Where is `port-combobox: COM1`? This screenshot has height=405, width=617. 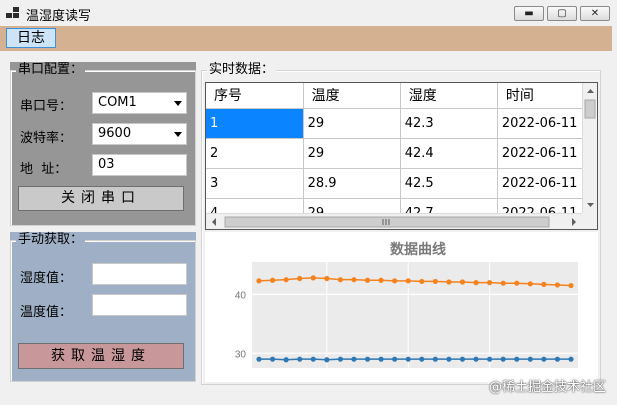
port-combobox: COM1 is located at coordinates (139, 103).